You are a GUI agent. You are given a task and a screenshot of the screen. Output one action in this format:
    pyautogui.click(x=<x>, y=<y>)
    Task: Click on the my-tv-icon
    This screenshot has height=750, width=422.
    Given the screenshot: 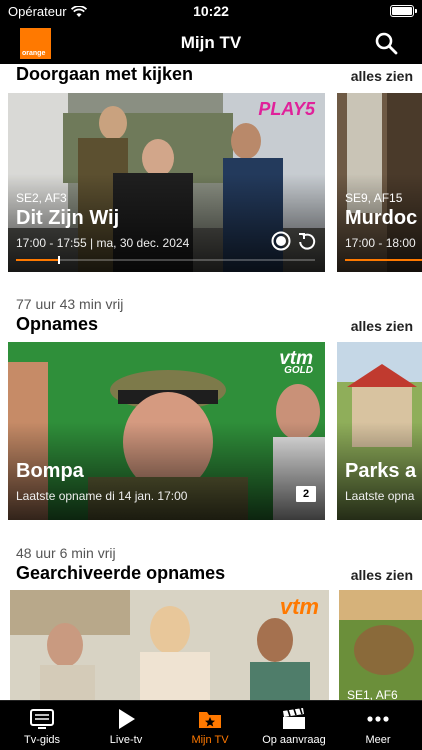 What is the action you would take?
    pyautogui.click(x=210, y=720)
    